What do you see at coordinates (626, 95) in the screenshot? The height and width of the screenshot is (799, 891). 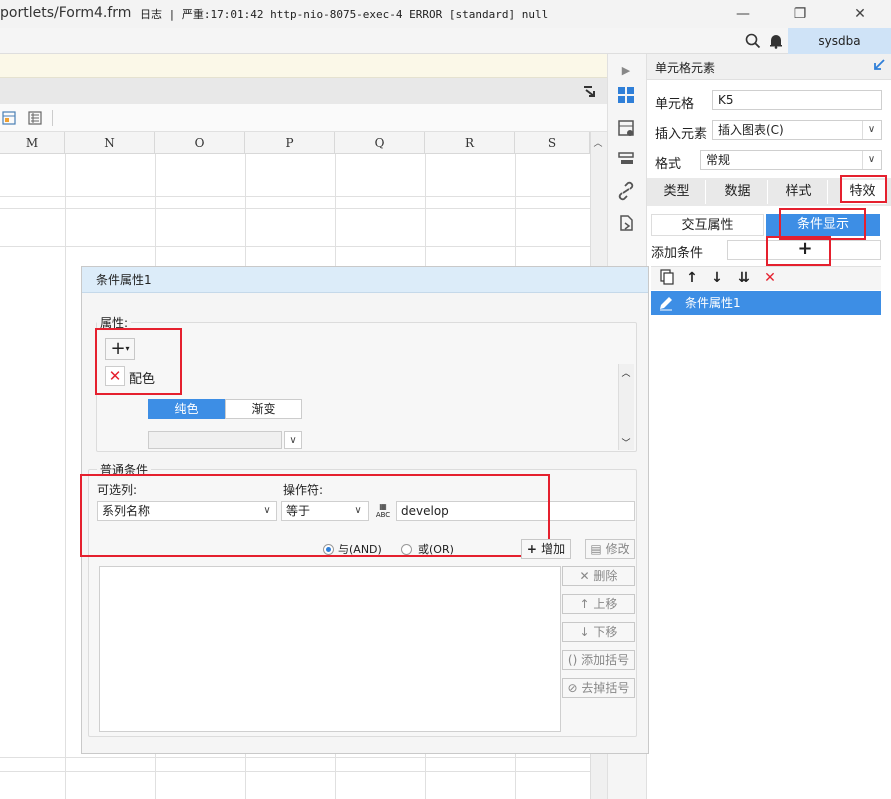 I see `cell-element-icon` at bounding box center [626, 95].